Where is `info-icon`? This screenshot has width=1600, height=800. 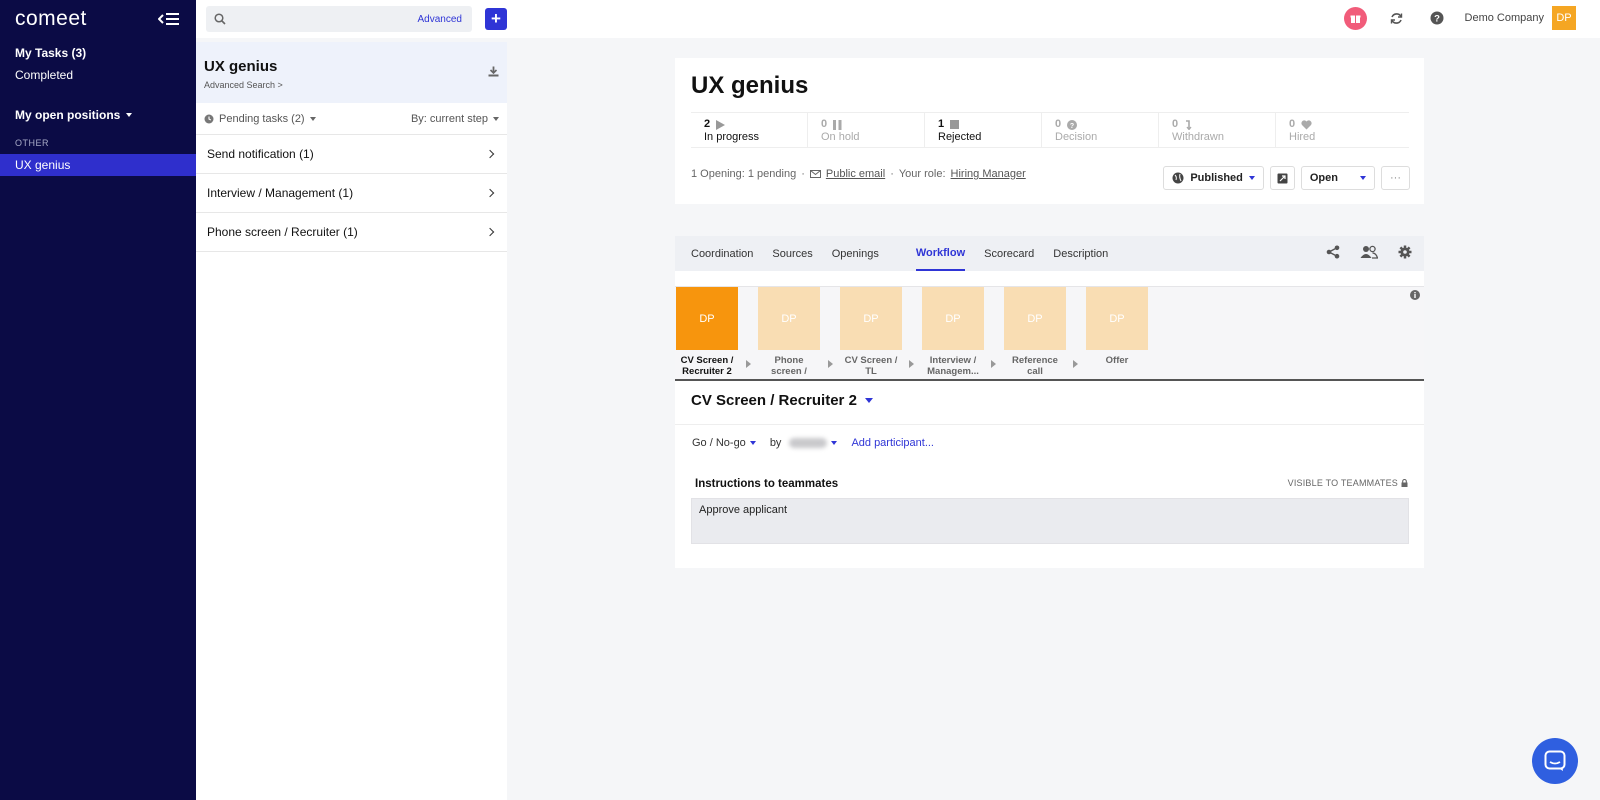
info-icon is located at coordinates (1415, 295).